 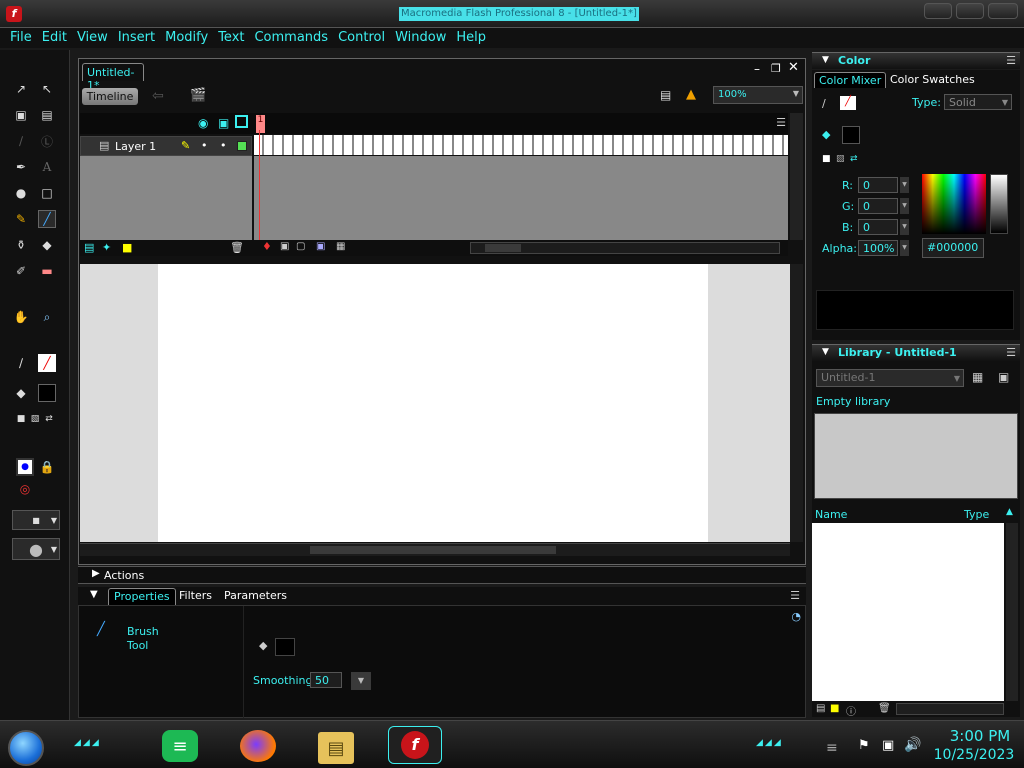 What do you see at coordinates (47, 317) in the screenshot?
I see `zoom-tool-icon: ⌕` at bounding box center [47, 317].